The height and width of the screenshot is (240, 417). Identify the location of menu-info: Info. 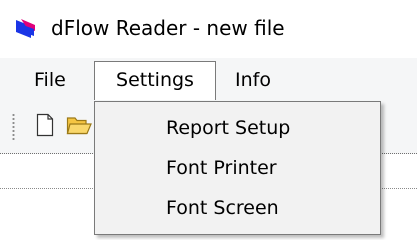
(253, 80).